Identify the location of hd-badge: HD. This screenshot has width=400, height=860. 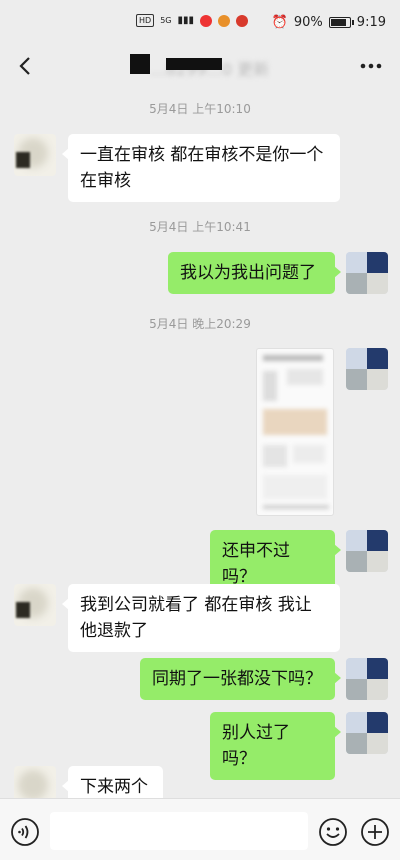
(145, 20).